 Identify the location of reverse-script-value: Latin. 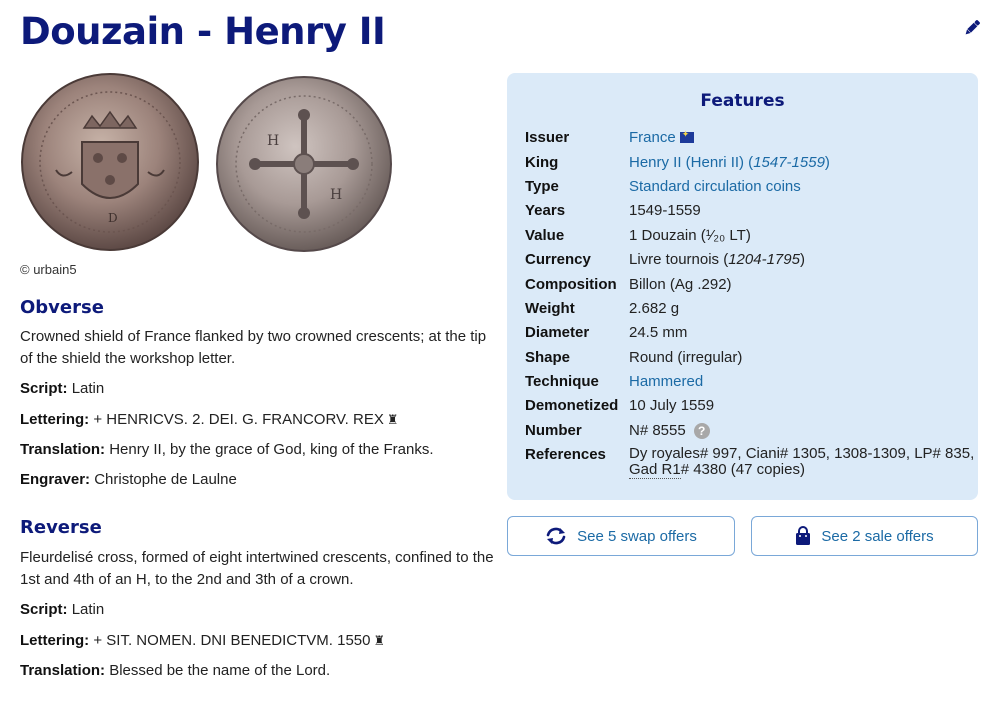
(88, 609).